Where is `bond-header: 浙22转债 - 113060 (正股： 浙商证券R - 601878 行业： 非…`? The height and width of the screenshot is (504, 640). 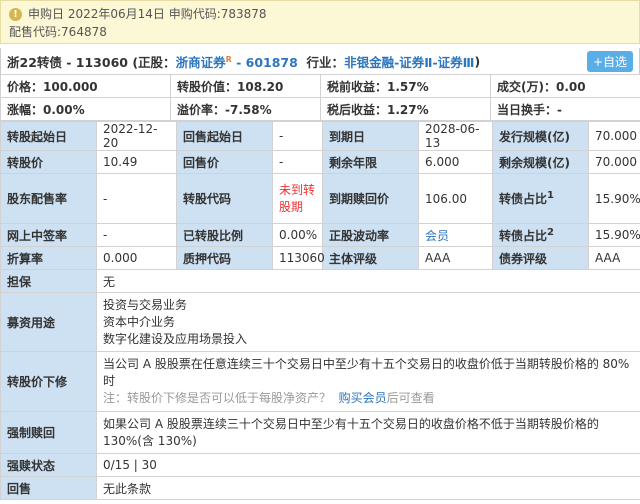
bond-header: 浙22转债 - 113060 (正股： 浙商证券R - 601878 行业： 非… is located at coordinates (320, 61).